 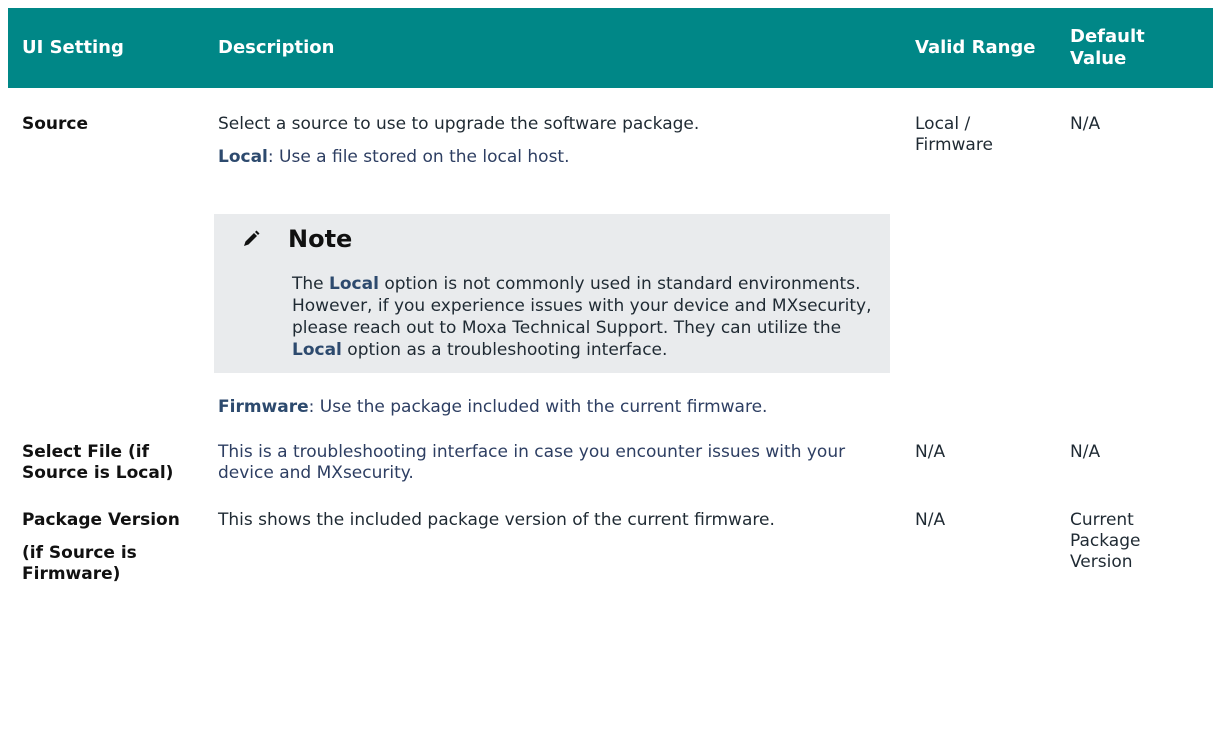 What do you see at coordinates (552, 48) in the screenshot?
I see `header-description: Description` at bounding box center [552, 48].